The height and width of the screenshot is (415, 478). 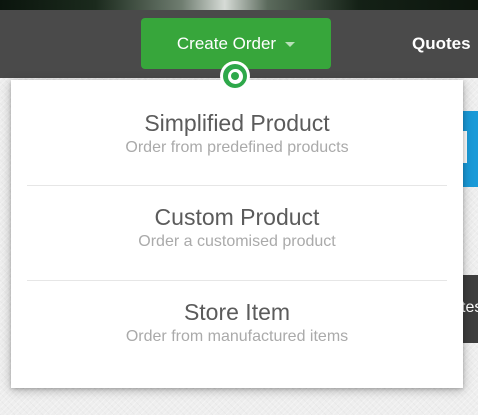 I want to click on menu-item-title: Store Item, so click(x=237, y=312).